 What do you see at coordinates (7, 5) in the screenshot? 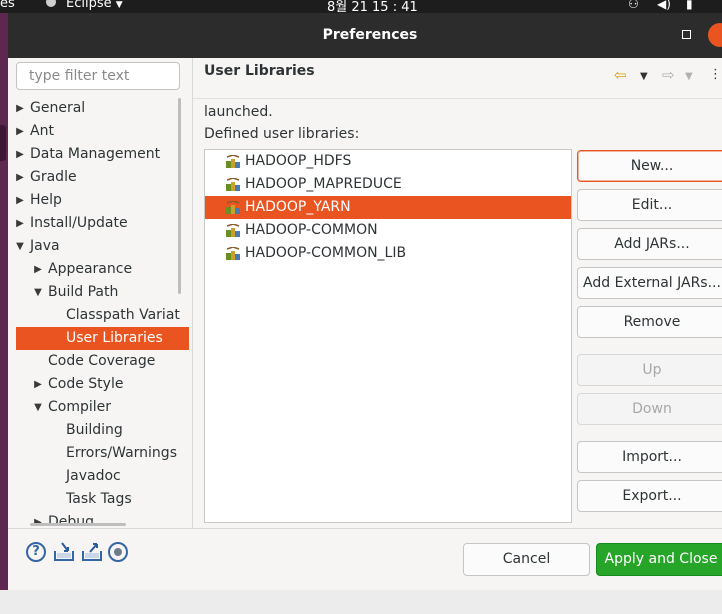
I see `app-menu-fragment: es` at bounding box center [7, 5].